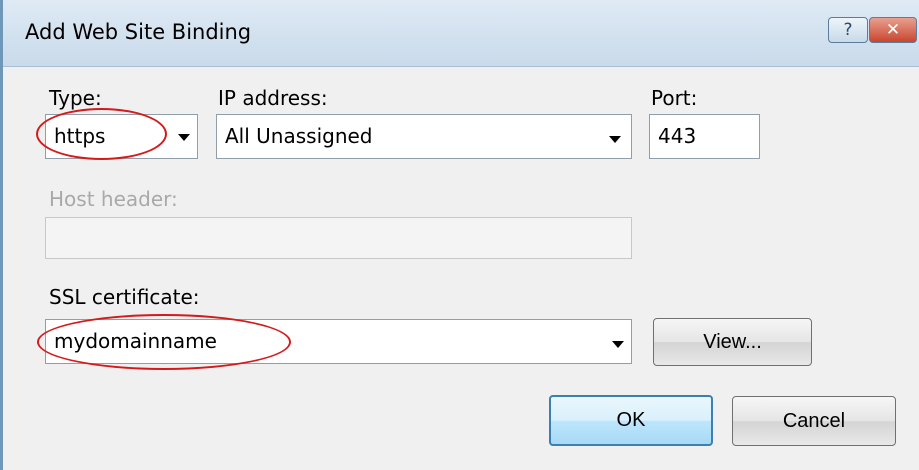 Image resolution: width=919 pixels, height=470 pixels. Describe the element at coordinates (674, 98) in the screenshot. I see `port-label: Port:` at that location.